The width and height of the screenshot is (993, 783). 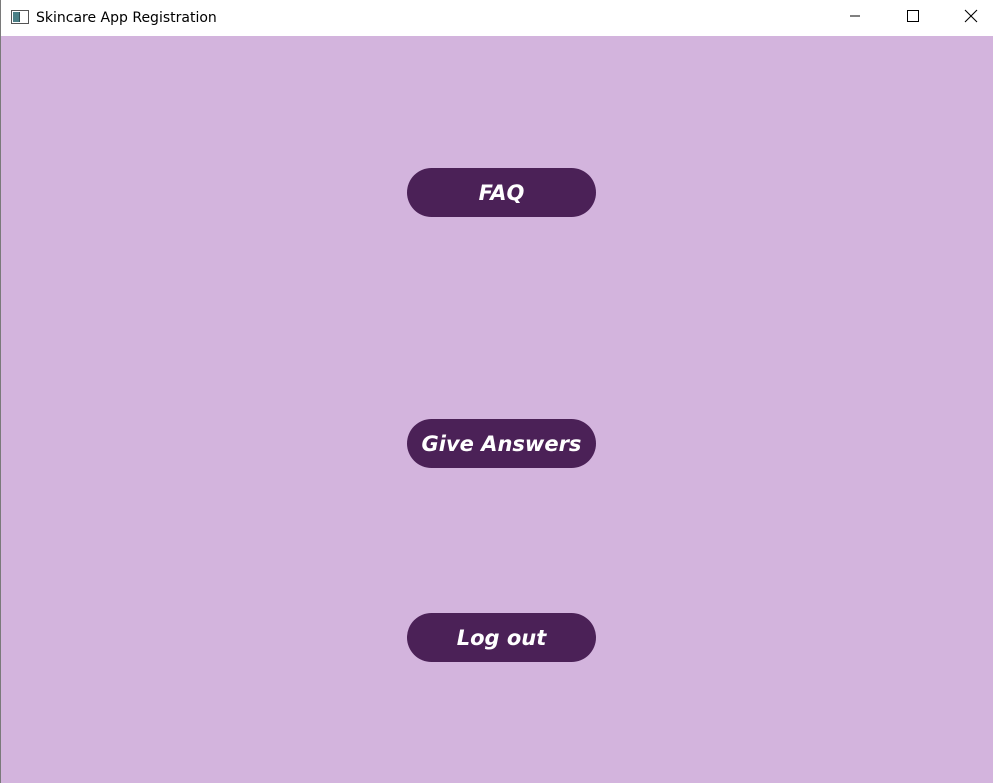 What do you see at coordinates (126, 18) in the screenshot?
I see `window-title: Skincare App Registration` at bounding box center [126, 18].